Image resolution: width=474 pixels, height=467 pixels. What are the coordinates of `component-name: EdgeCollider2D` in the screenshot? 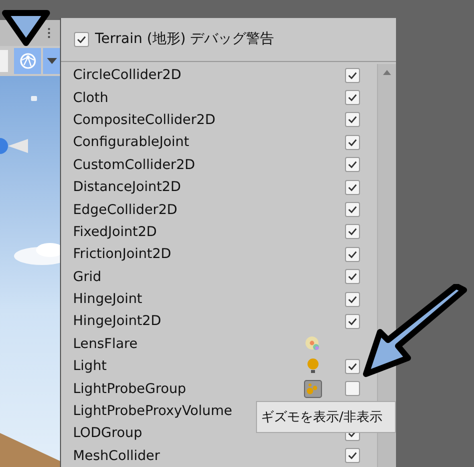 It's located at (125, 210).